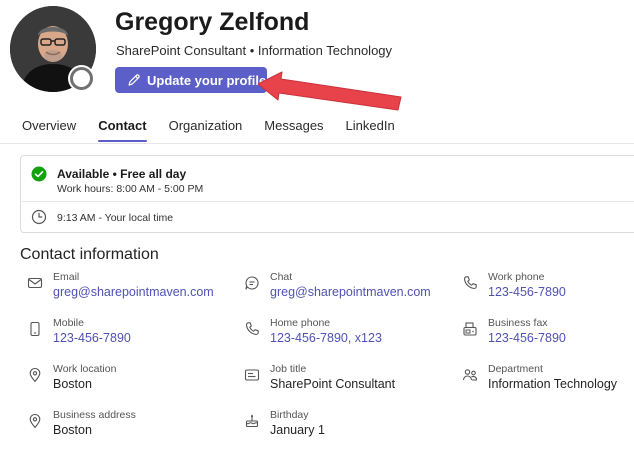 The width and height of the screenshot is (634, 453). What do you see at coordinates (333, 384) in the screenshot?
I see `job-title-value: SharePoint Consultant` at bounding box center [333, 384].